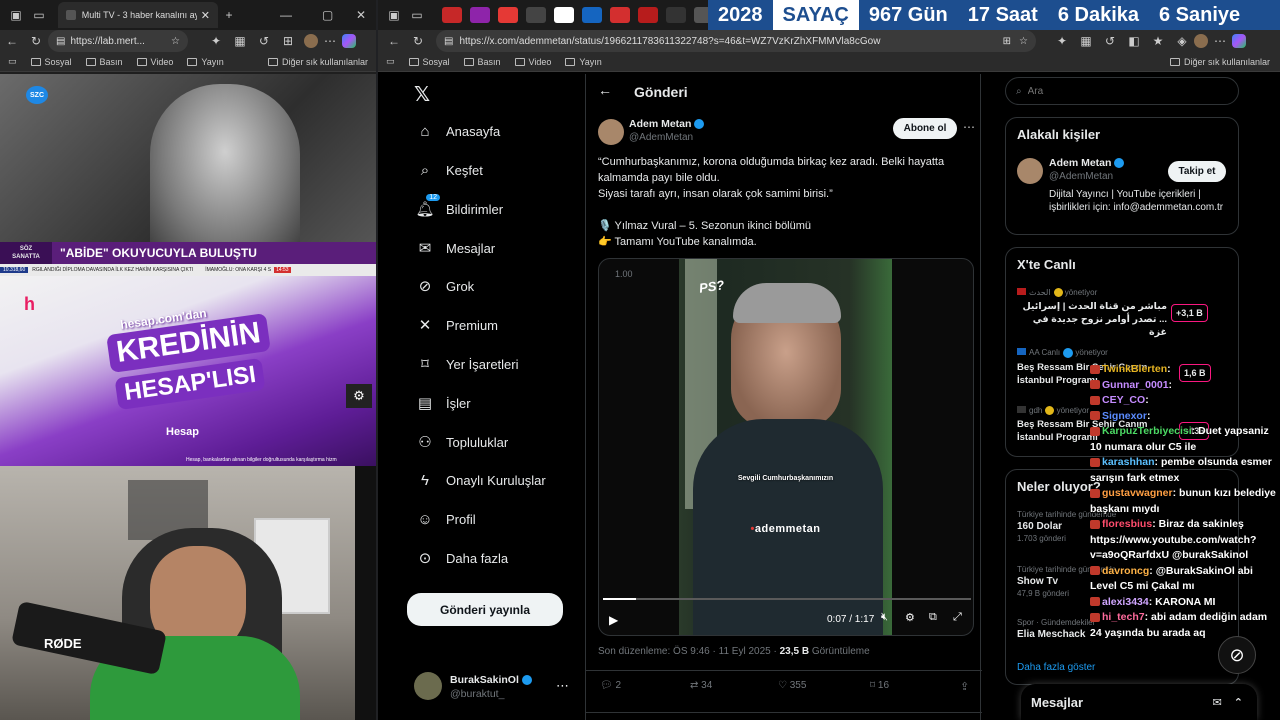 The image size is (1280, 720). Describe the element at coordinates (667, 124) in the screenshot. I see `author-name-row: Adem Metan` at that location.